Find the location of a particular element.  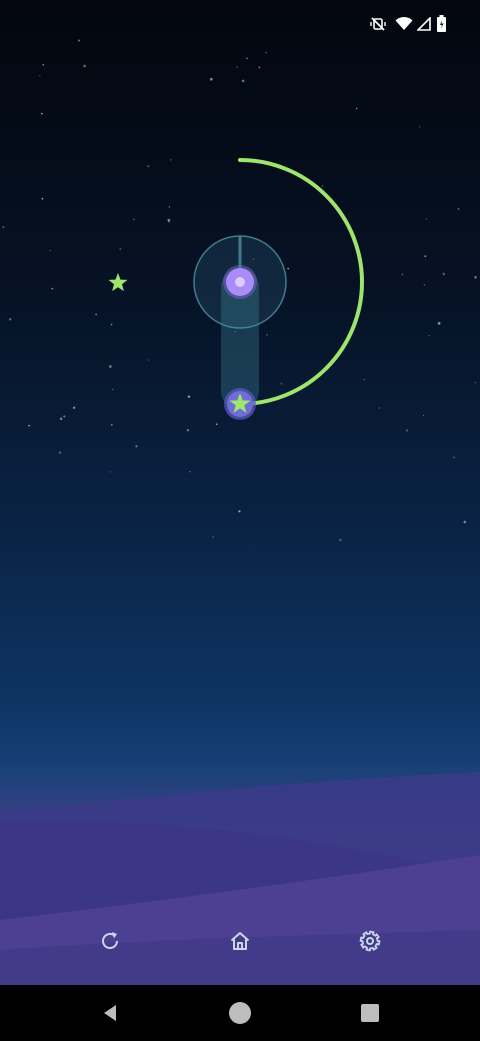

player-star-orb is located at coordinates (240, 404).